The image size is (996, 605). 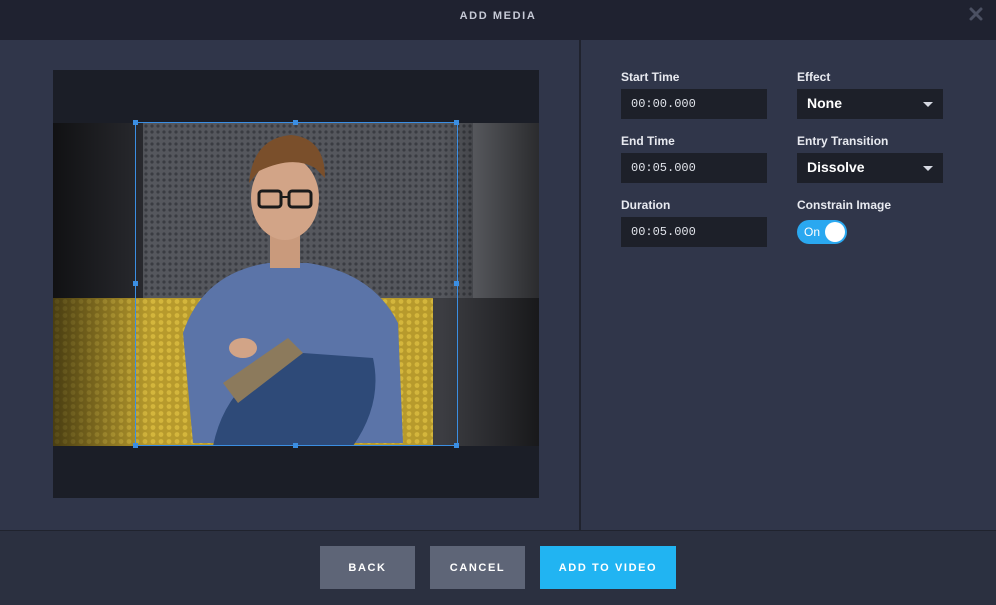 What do you see at coordinates (822, 232) in the screenshot?
I see `constrain-image-toggle: On` at bounding box center [822, 232].